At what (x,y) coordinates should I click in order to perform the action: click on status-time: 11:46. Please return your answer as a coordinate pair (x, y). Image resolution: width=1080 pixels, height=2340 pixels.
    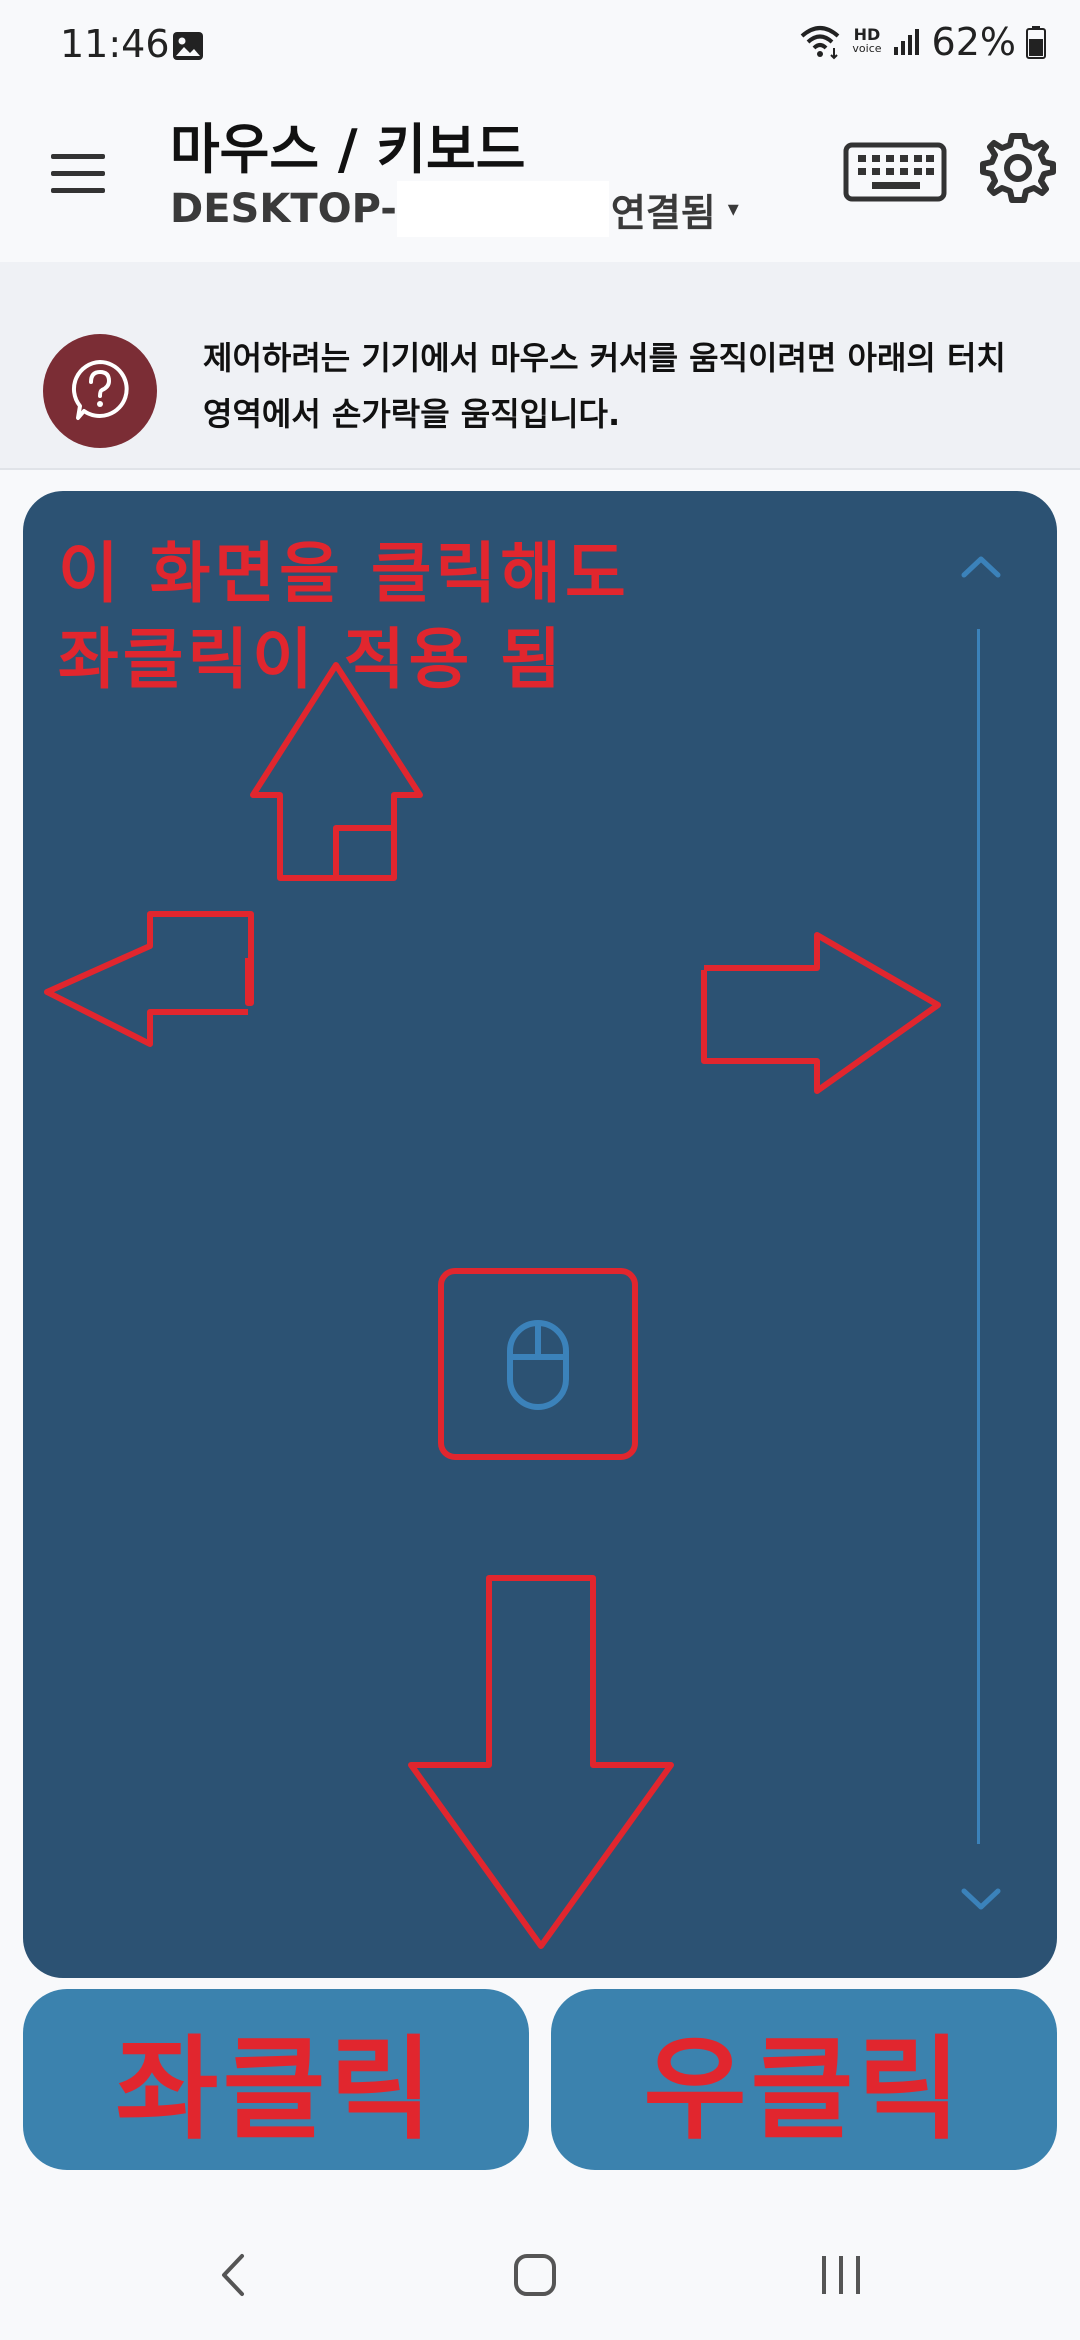
    Looking at the image, I should click on (115, 44).